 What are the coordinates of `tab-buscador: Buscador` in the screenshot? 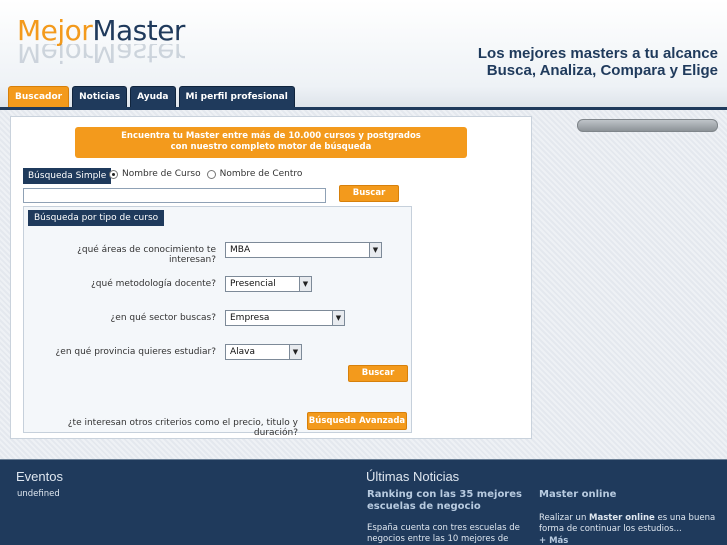 It's located at (39, 97).